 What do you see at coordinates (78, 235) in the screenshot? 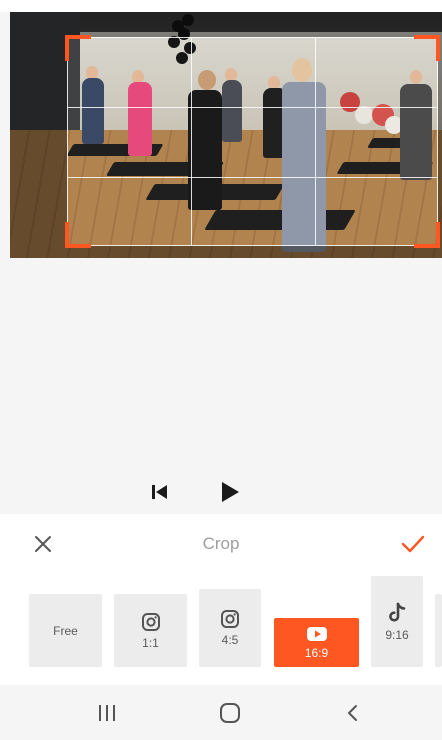
I see `crop-handle-bottom-left` at bounding box center [78, 235].